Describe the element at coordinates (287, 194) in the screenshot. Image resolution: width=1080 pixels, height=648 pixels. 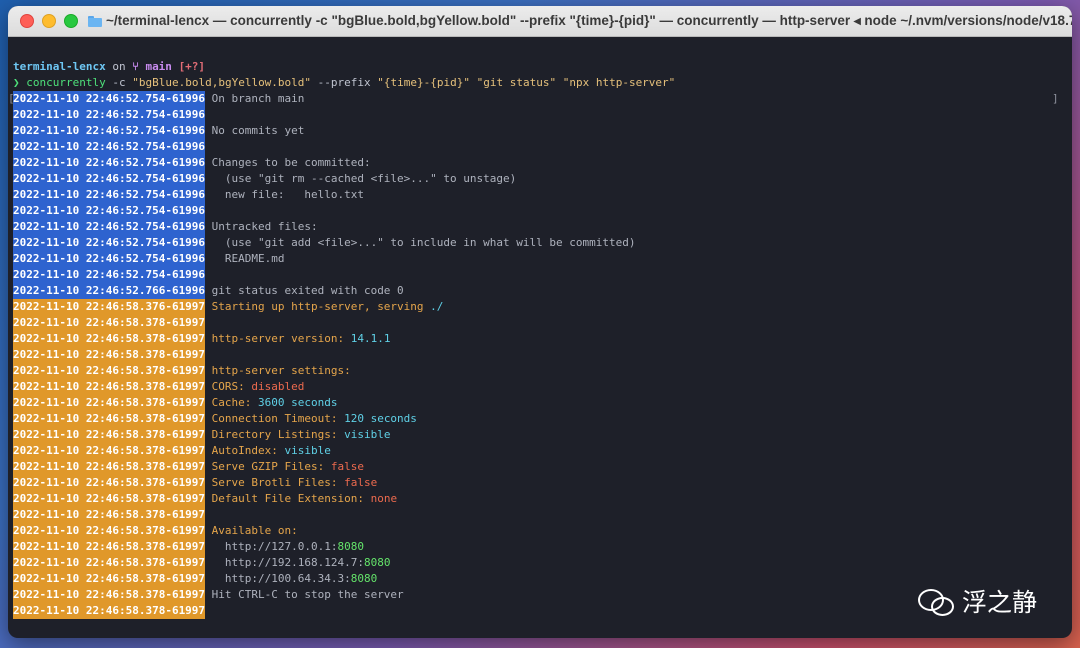
I see `line-text: new file: hello.txt` at that location.